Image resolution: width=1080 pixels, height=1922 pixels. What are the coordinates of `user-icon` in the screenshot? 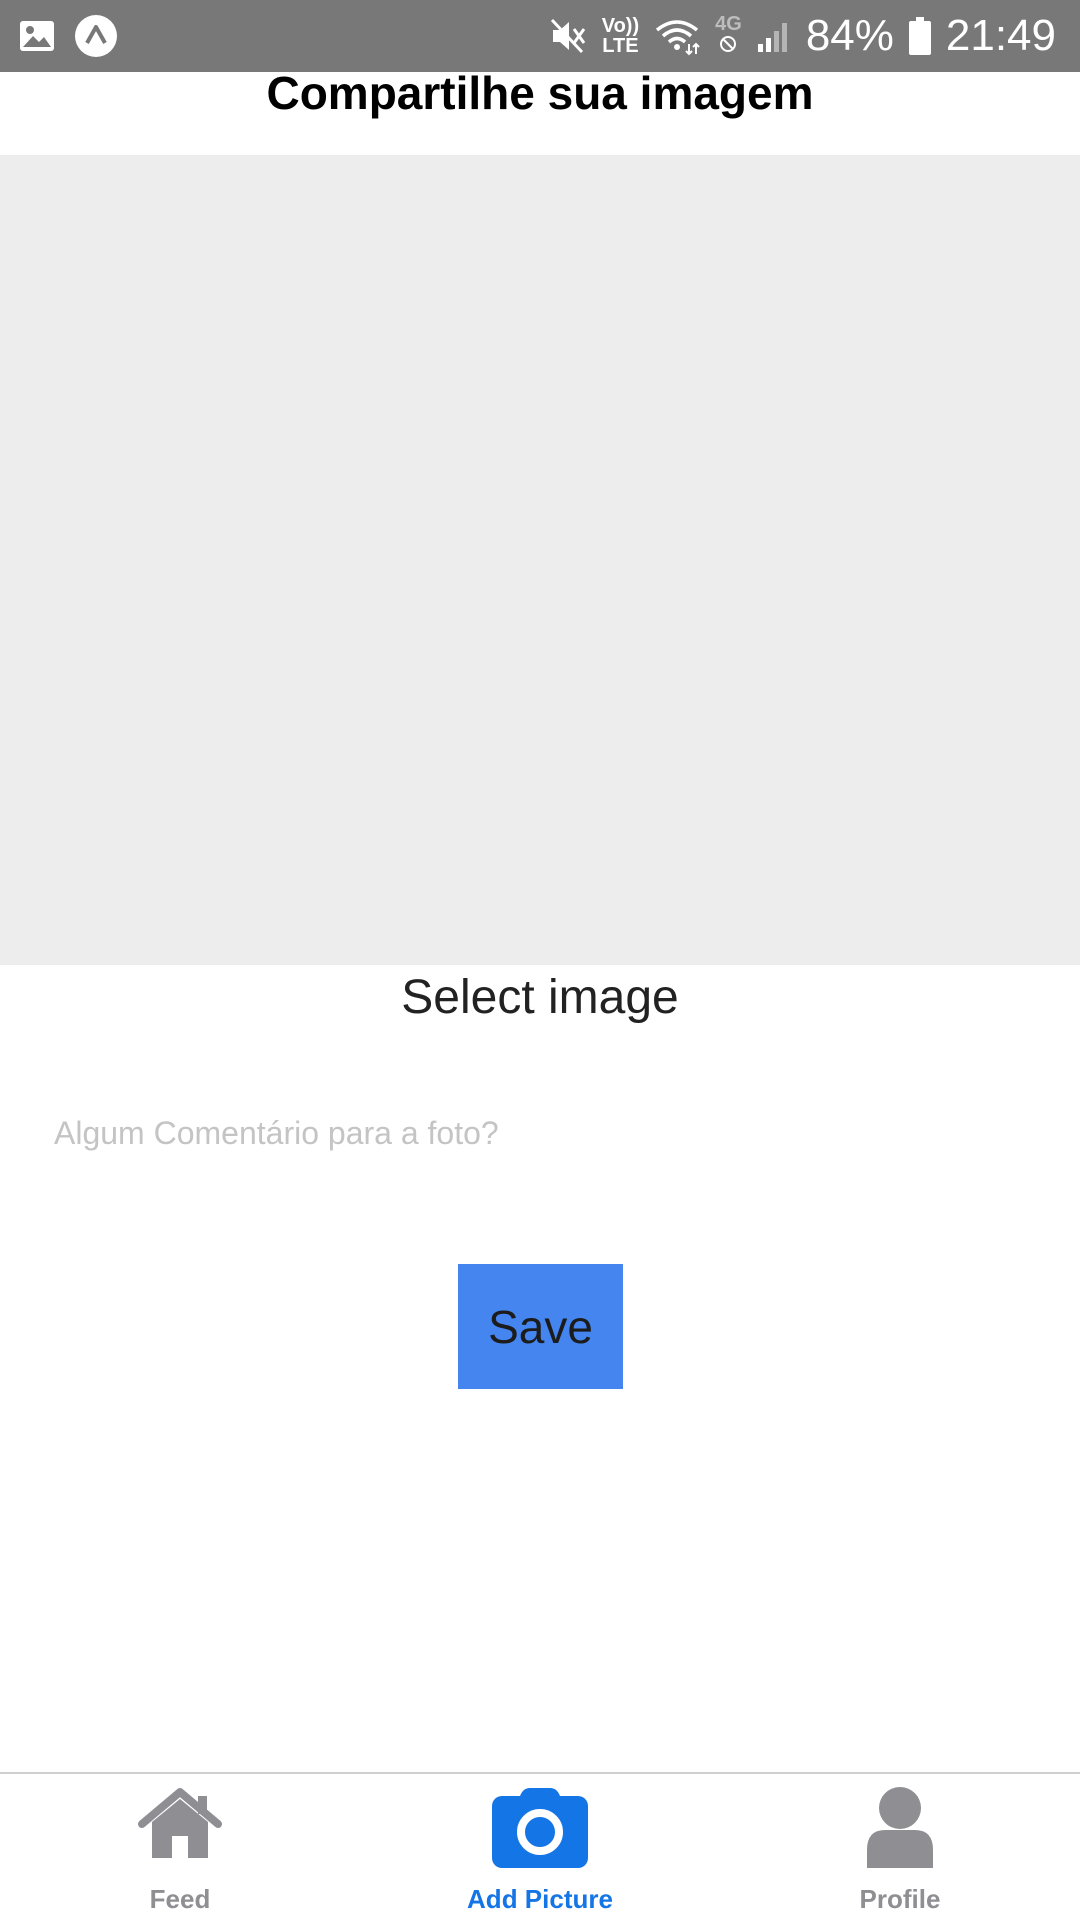 It's located at (900, 1828).